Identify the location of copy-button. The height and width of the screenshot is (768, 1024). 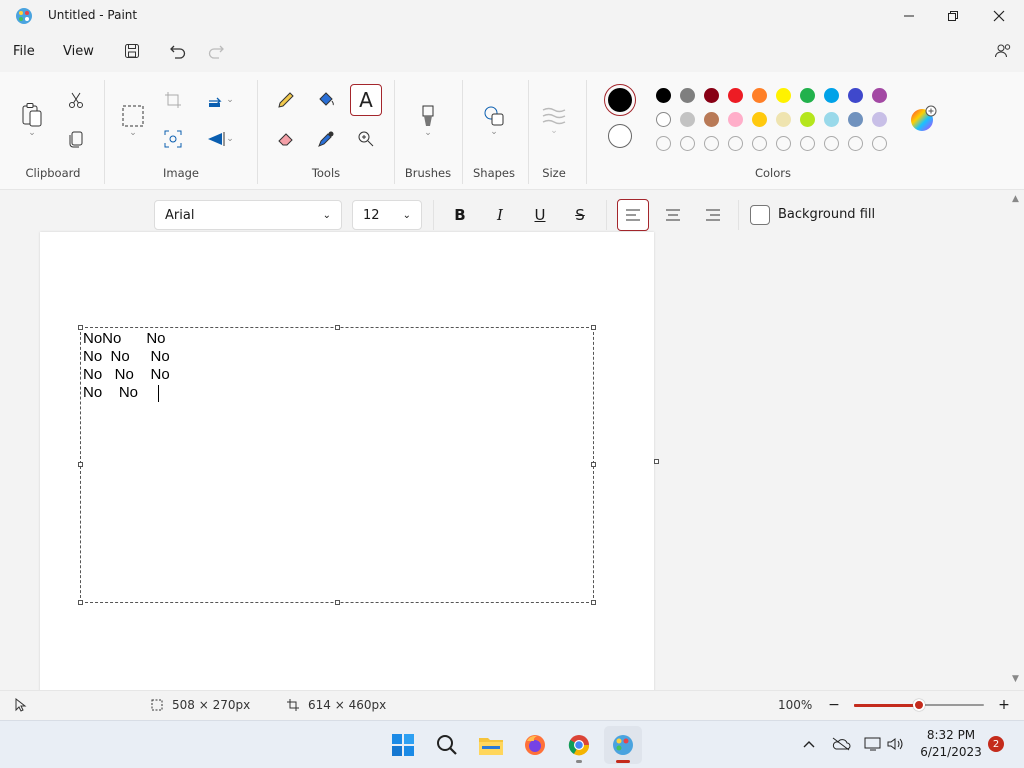
(76, 139).